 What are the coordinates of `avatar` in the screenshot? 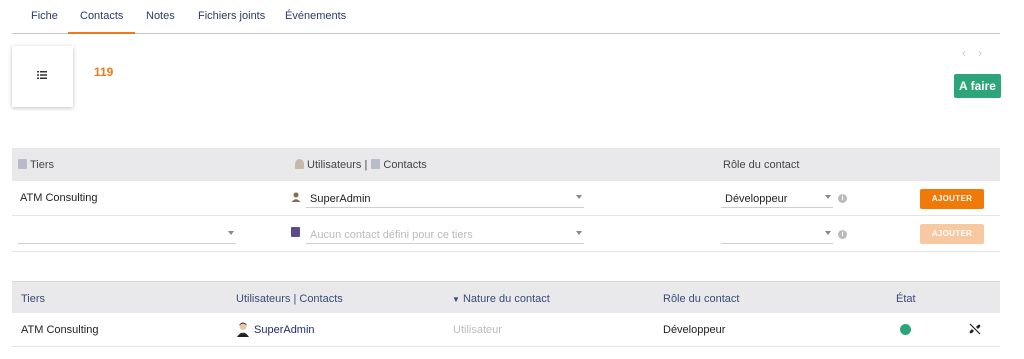 It's located at (243, 329).